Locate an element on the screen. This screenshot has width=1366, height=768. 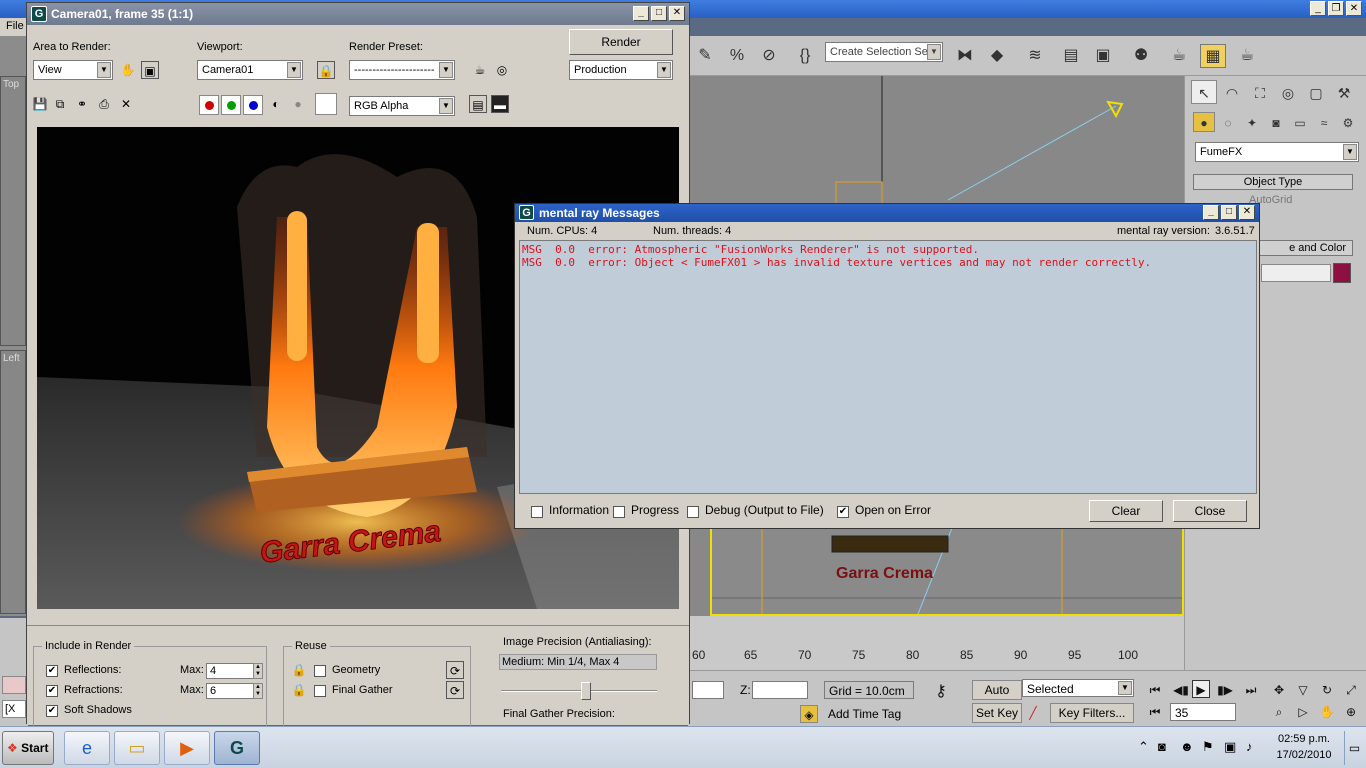
panda-icon: ☻ is located at coordinates (1187, 746).